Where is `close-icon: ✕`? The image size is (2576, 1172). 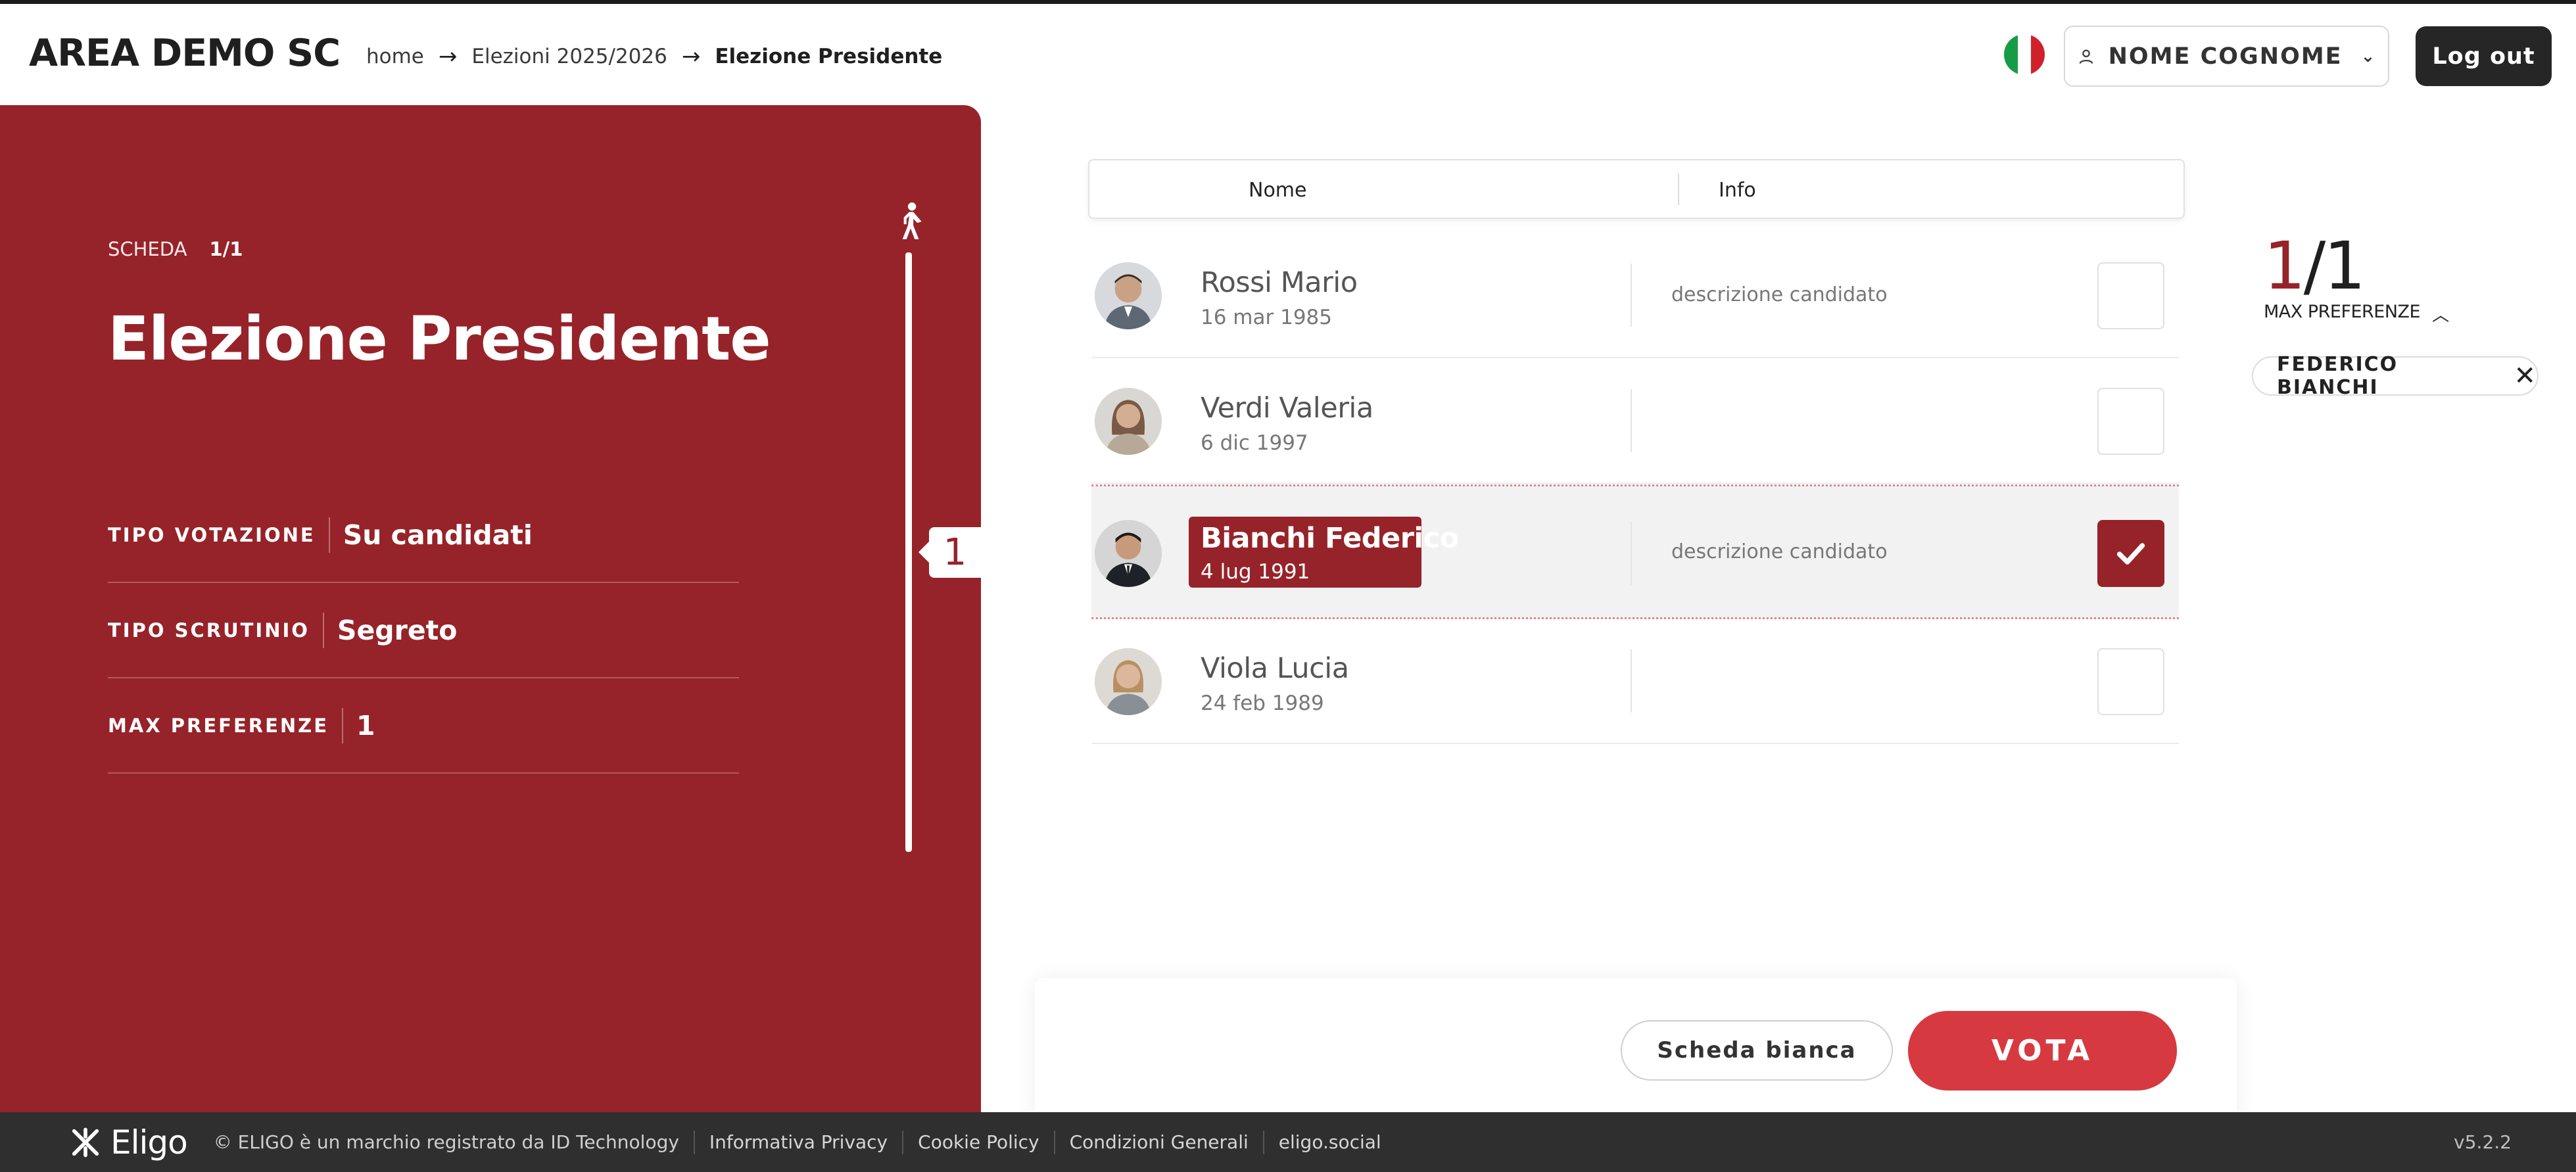 close-icon: ✕ is located at coordinates (2526, 376).